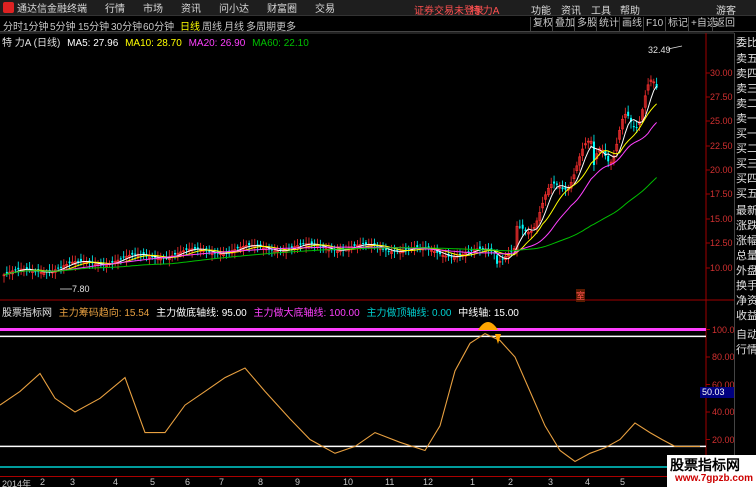  What do you see at coordinates (746, 59) in the screenshot?
I see `rp-sell5: 卖五` at bounding box center [746, 59].